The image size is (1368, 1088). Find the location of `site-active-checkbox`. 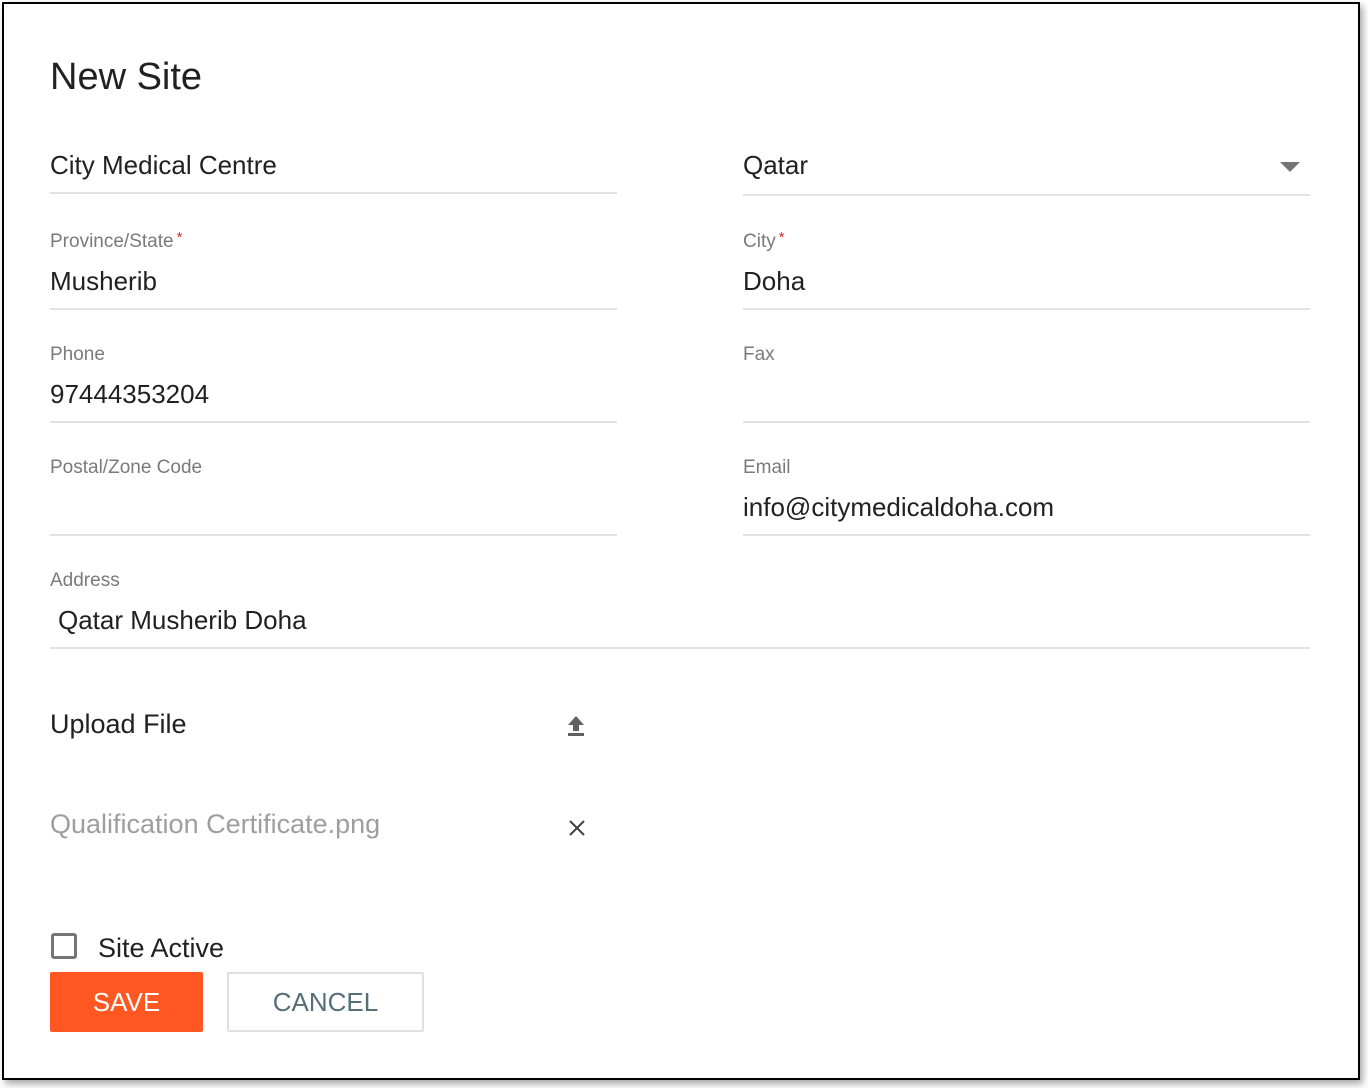

site-active-checkbox is located at coordinates (64, 946).